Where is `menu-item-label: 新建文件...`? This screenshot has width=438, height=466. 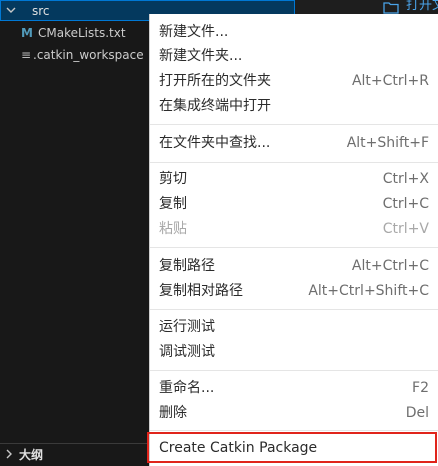
menu-item-label: 新建文件... is located at coordinates (194, 32).